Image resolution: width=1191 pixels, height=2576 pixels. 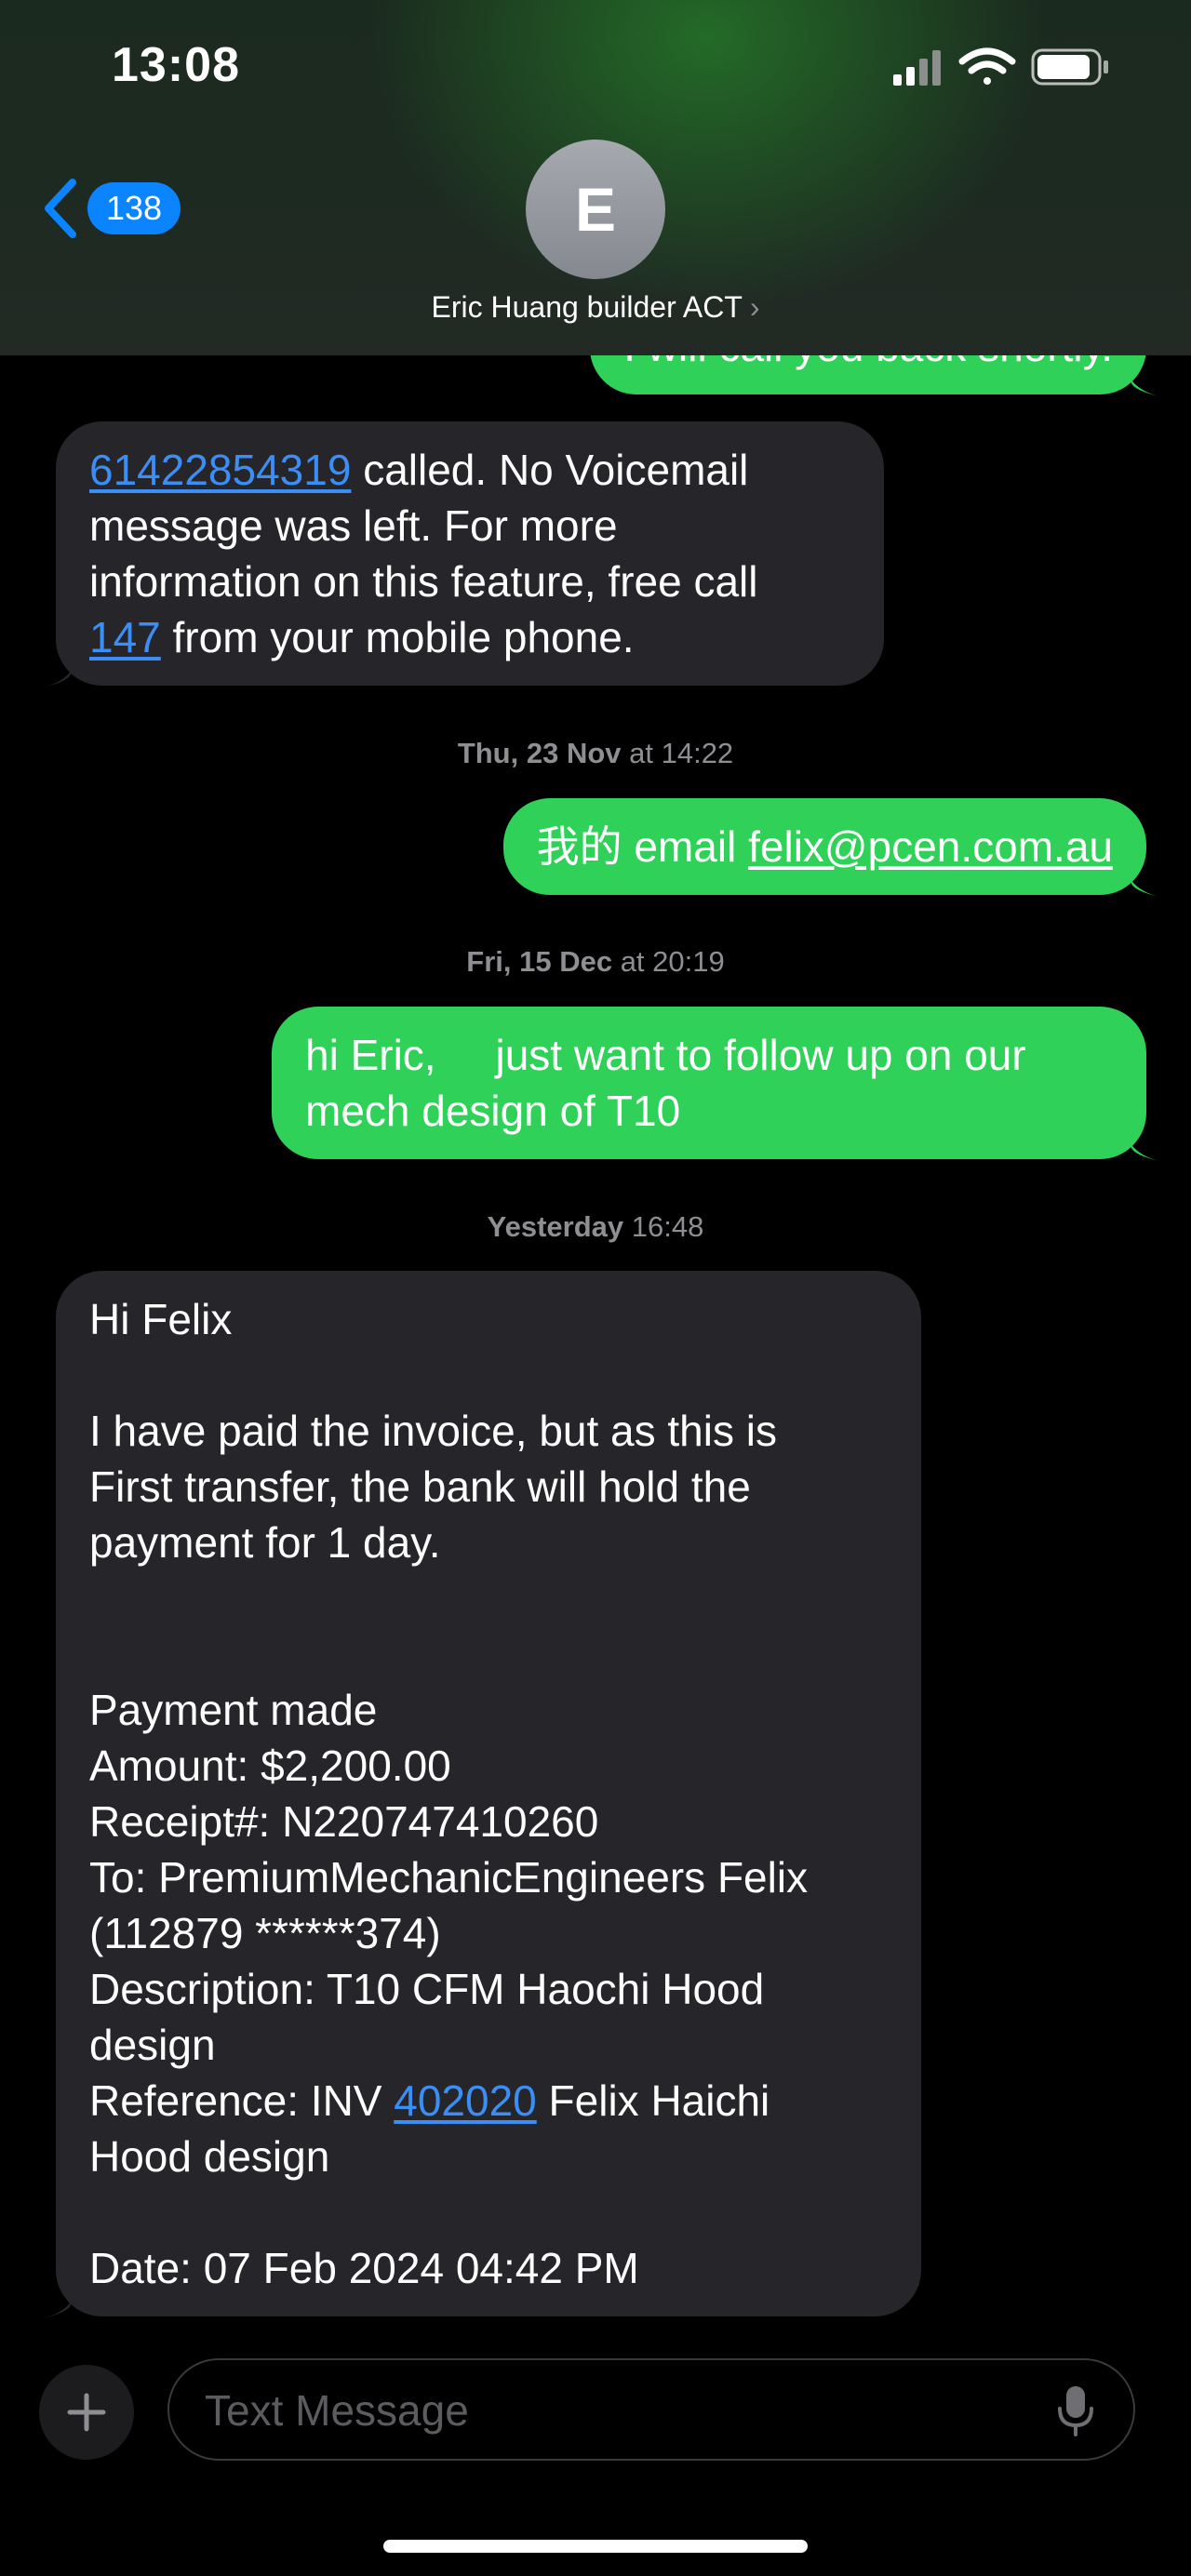 I want to click on avatar-initial: E, so click(x=595, y=209).